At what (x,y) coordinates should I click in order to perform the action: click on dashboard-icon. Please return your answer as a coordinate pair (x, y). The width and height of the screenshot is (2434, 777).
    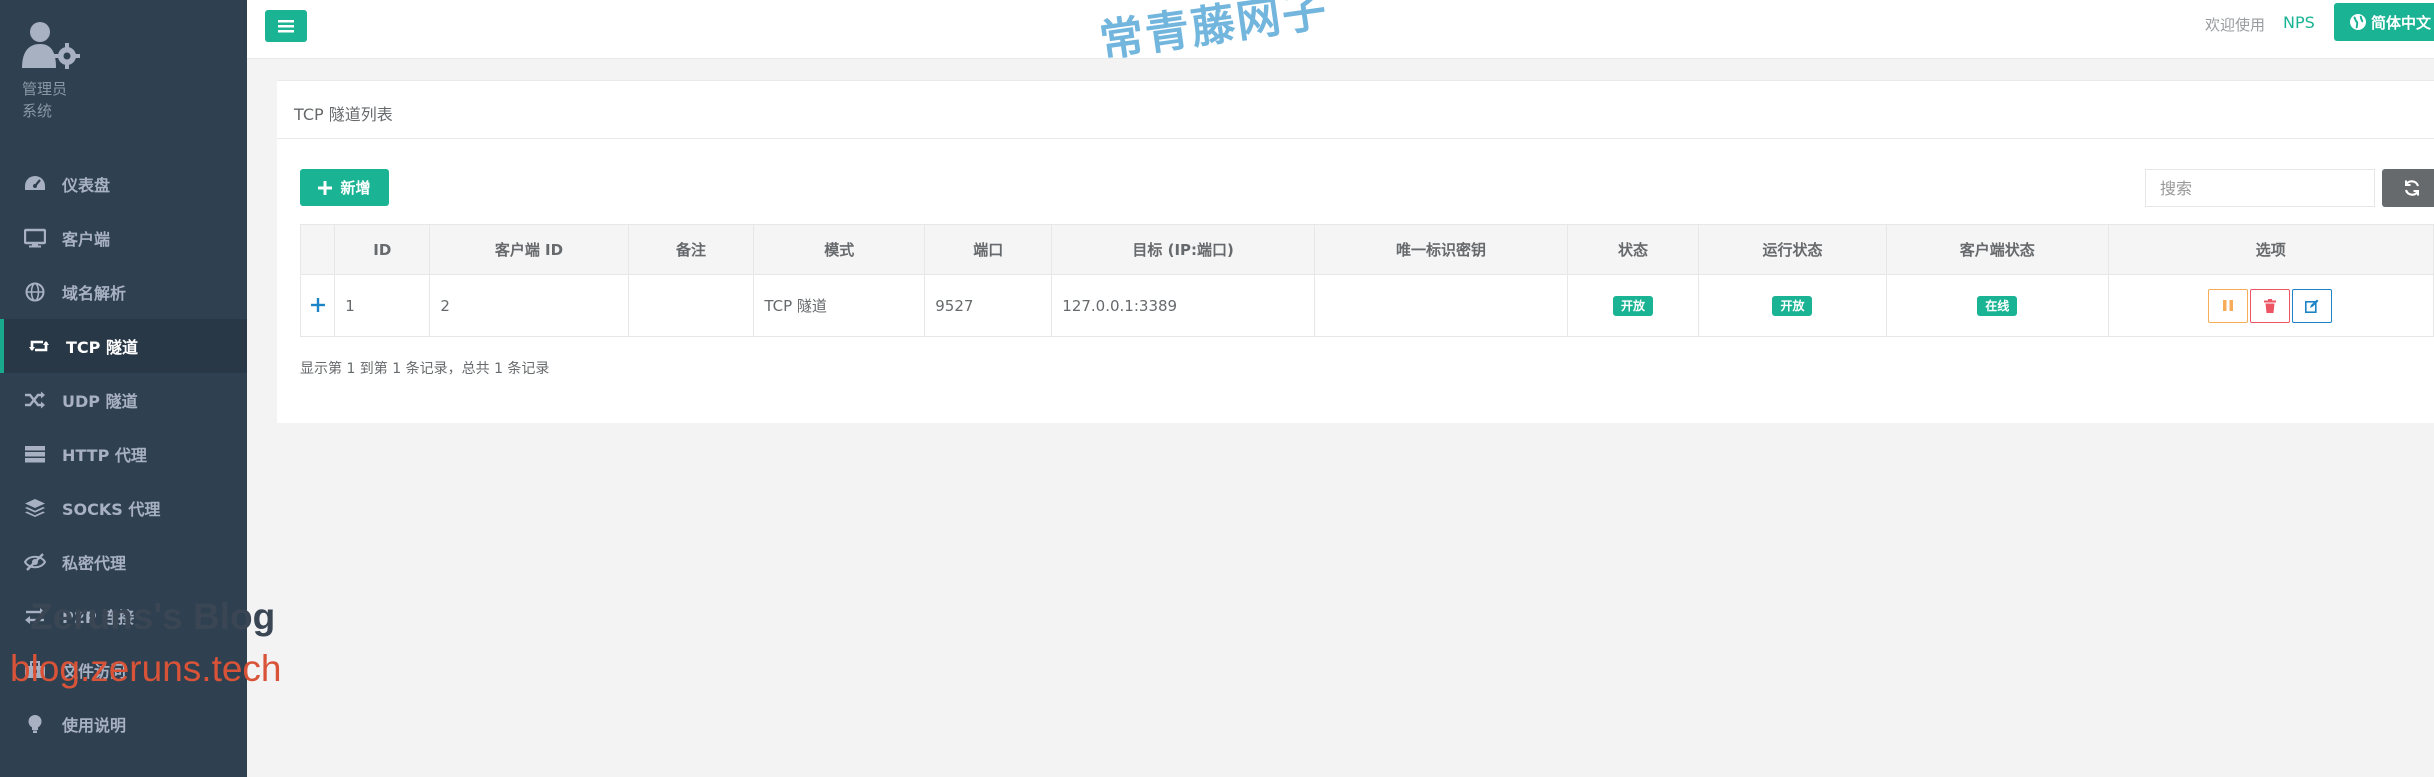
    Looking at the image, I should click on (35, 184).